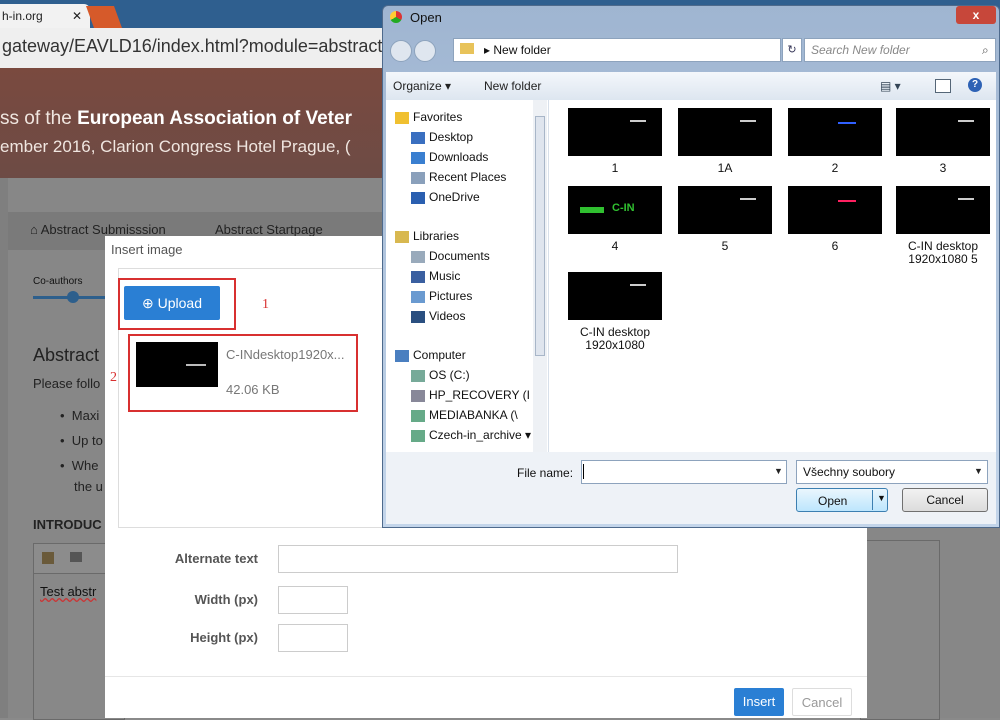 This screenshot has height=720, width=1000. What do you see at coordinates (943, 141) in the screenshot?
I see `file-thumbnail-item: 3` at bounding box center [943, 141].